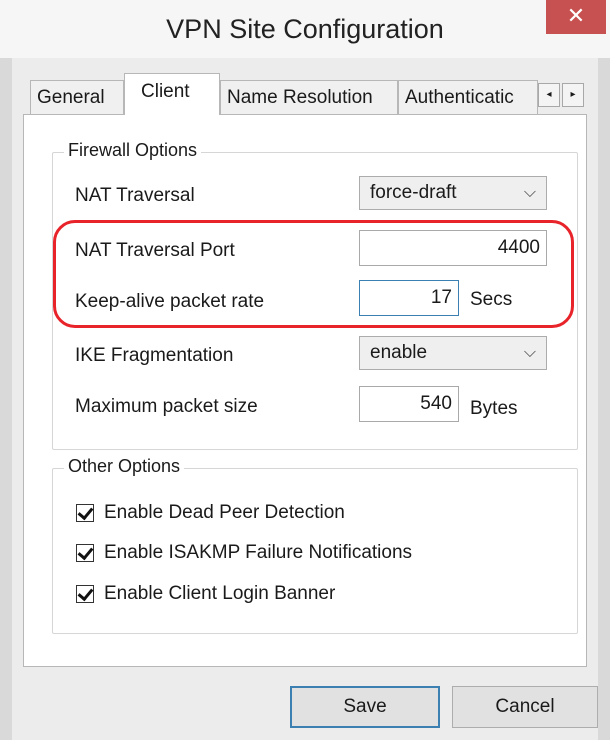  Describe the element at coordinates (77, 97) in the screenshot. I see `tab-general: General` at that location.